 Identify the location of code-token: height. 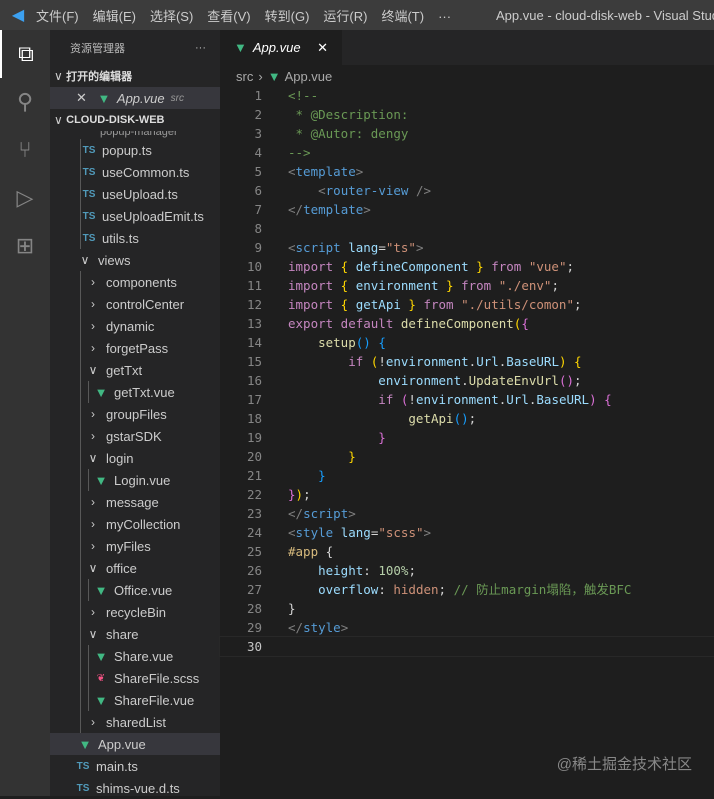
(326, 570).